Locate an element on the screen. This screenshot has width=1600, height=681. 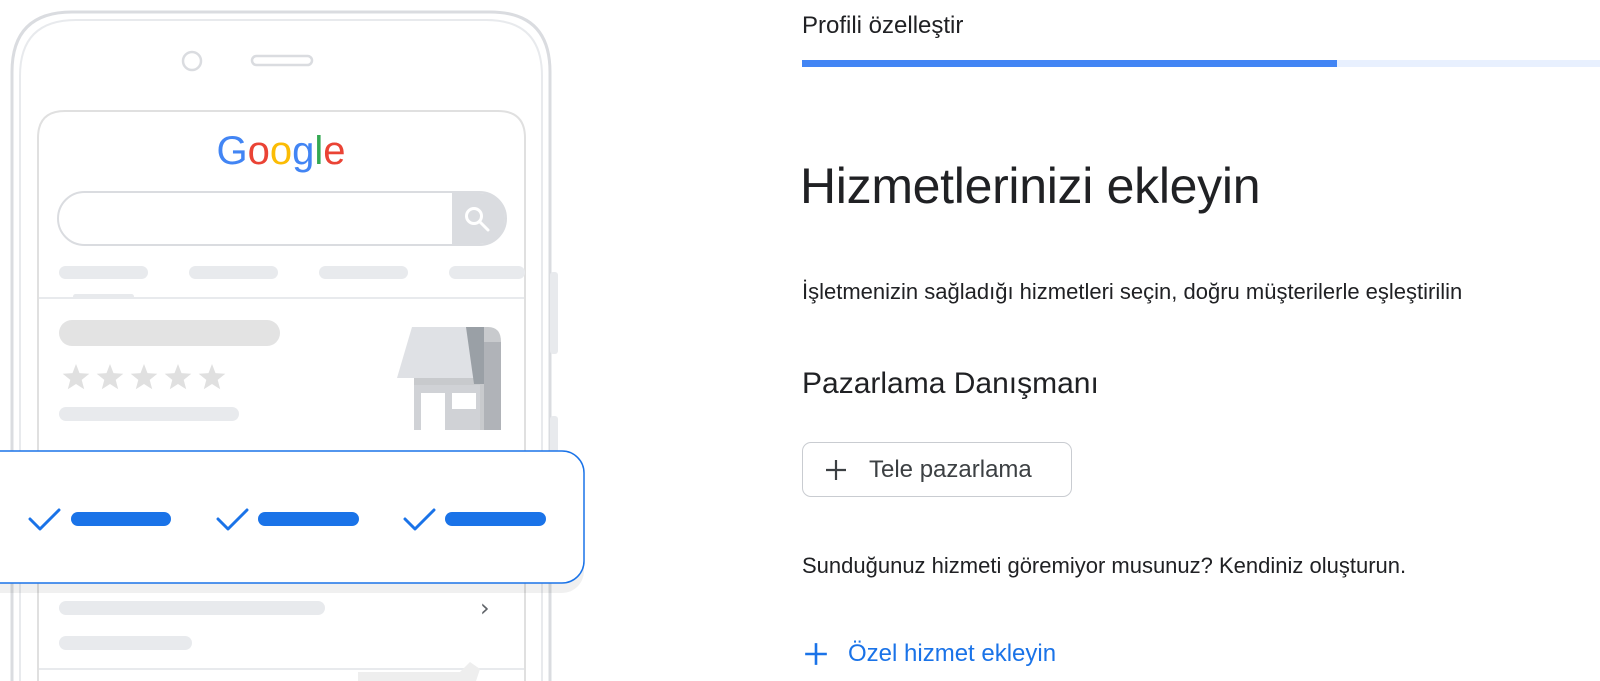
services-highlight-card is located at coordinates (292, 521).